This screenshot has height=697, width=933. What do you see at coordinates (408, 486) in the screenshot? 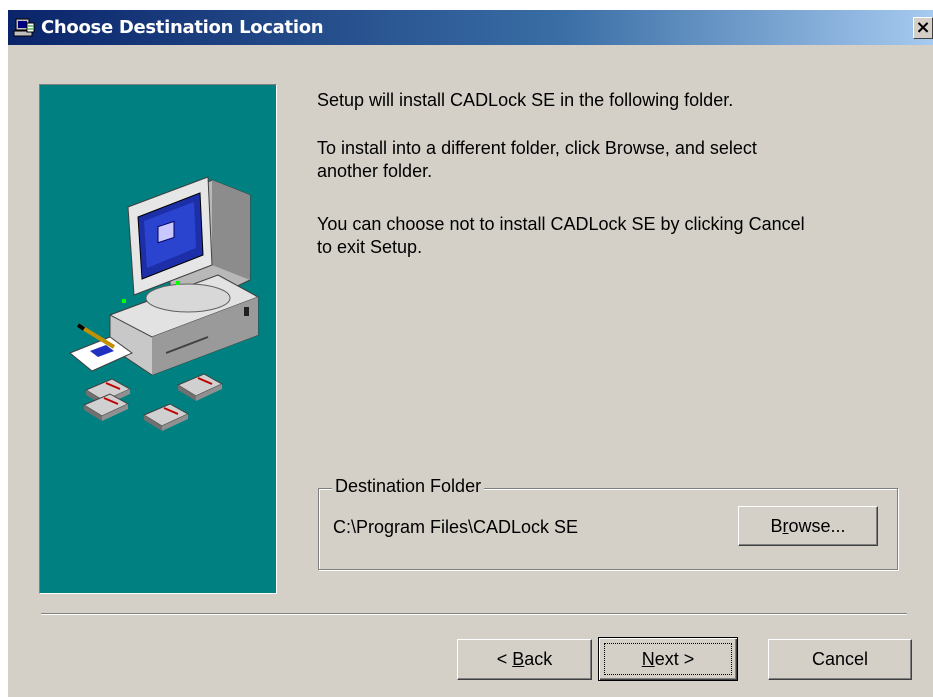
I see `destination-folder-label: Destination Folder` at bounding box center [408, 486].